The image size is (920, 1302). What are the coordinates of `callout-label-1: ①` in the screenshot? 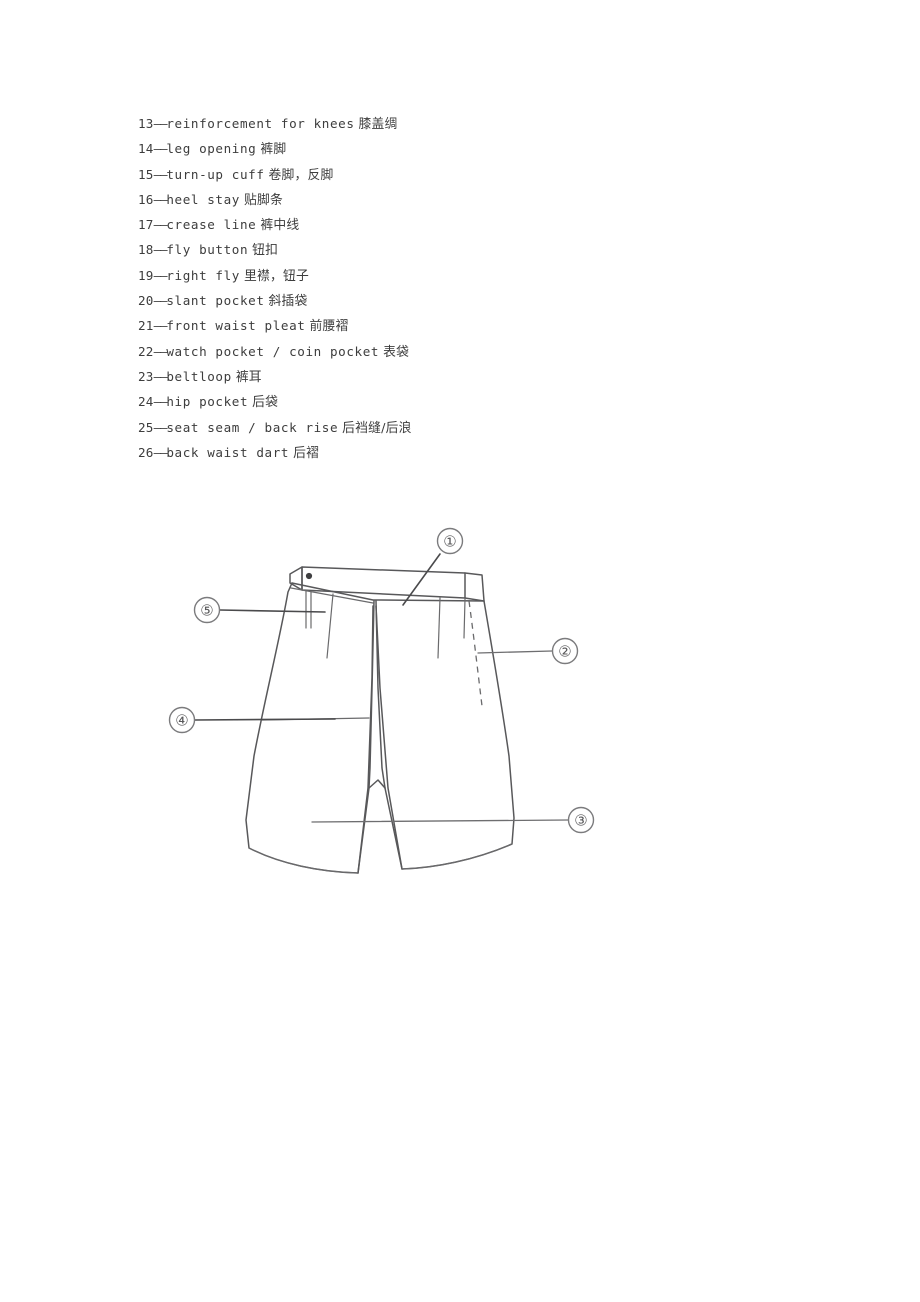 It's located at (449, 542).